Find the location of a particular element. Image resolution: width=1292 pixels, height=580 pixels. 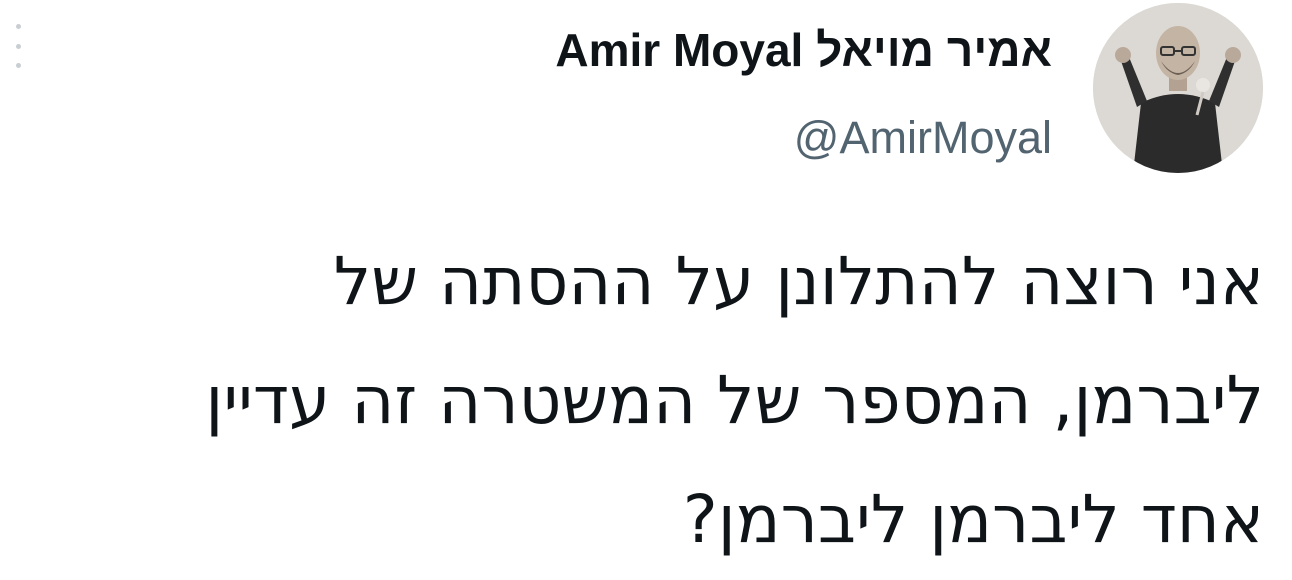

tweet-header: Amir Moyal אמיר מויאל @AmirMoyal is located at coordinates (803, 93).